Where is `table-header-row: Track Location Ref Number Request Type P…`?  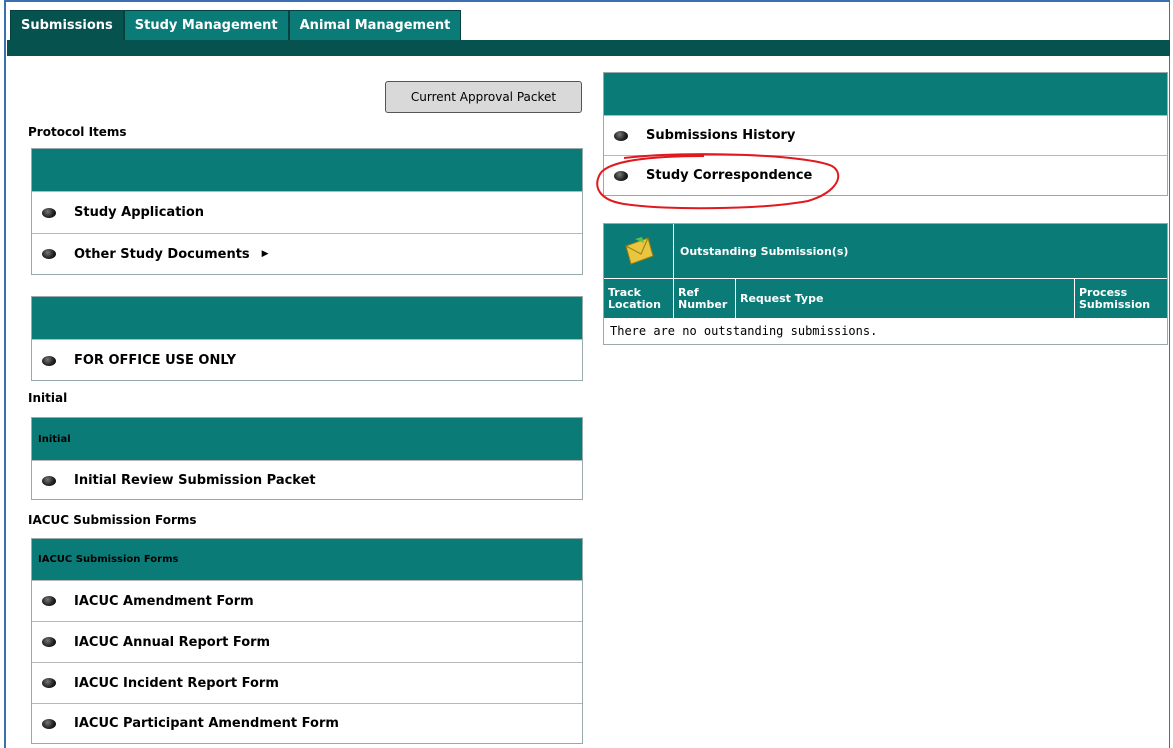
table-header-row: Track Location Ref Number Request Type P… is located at coordinates (885, 298).